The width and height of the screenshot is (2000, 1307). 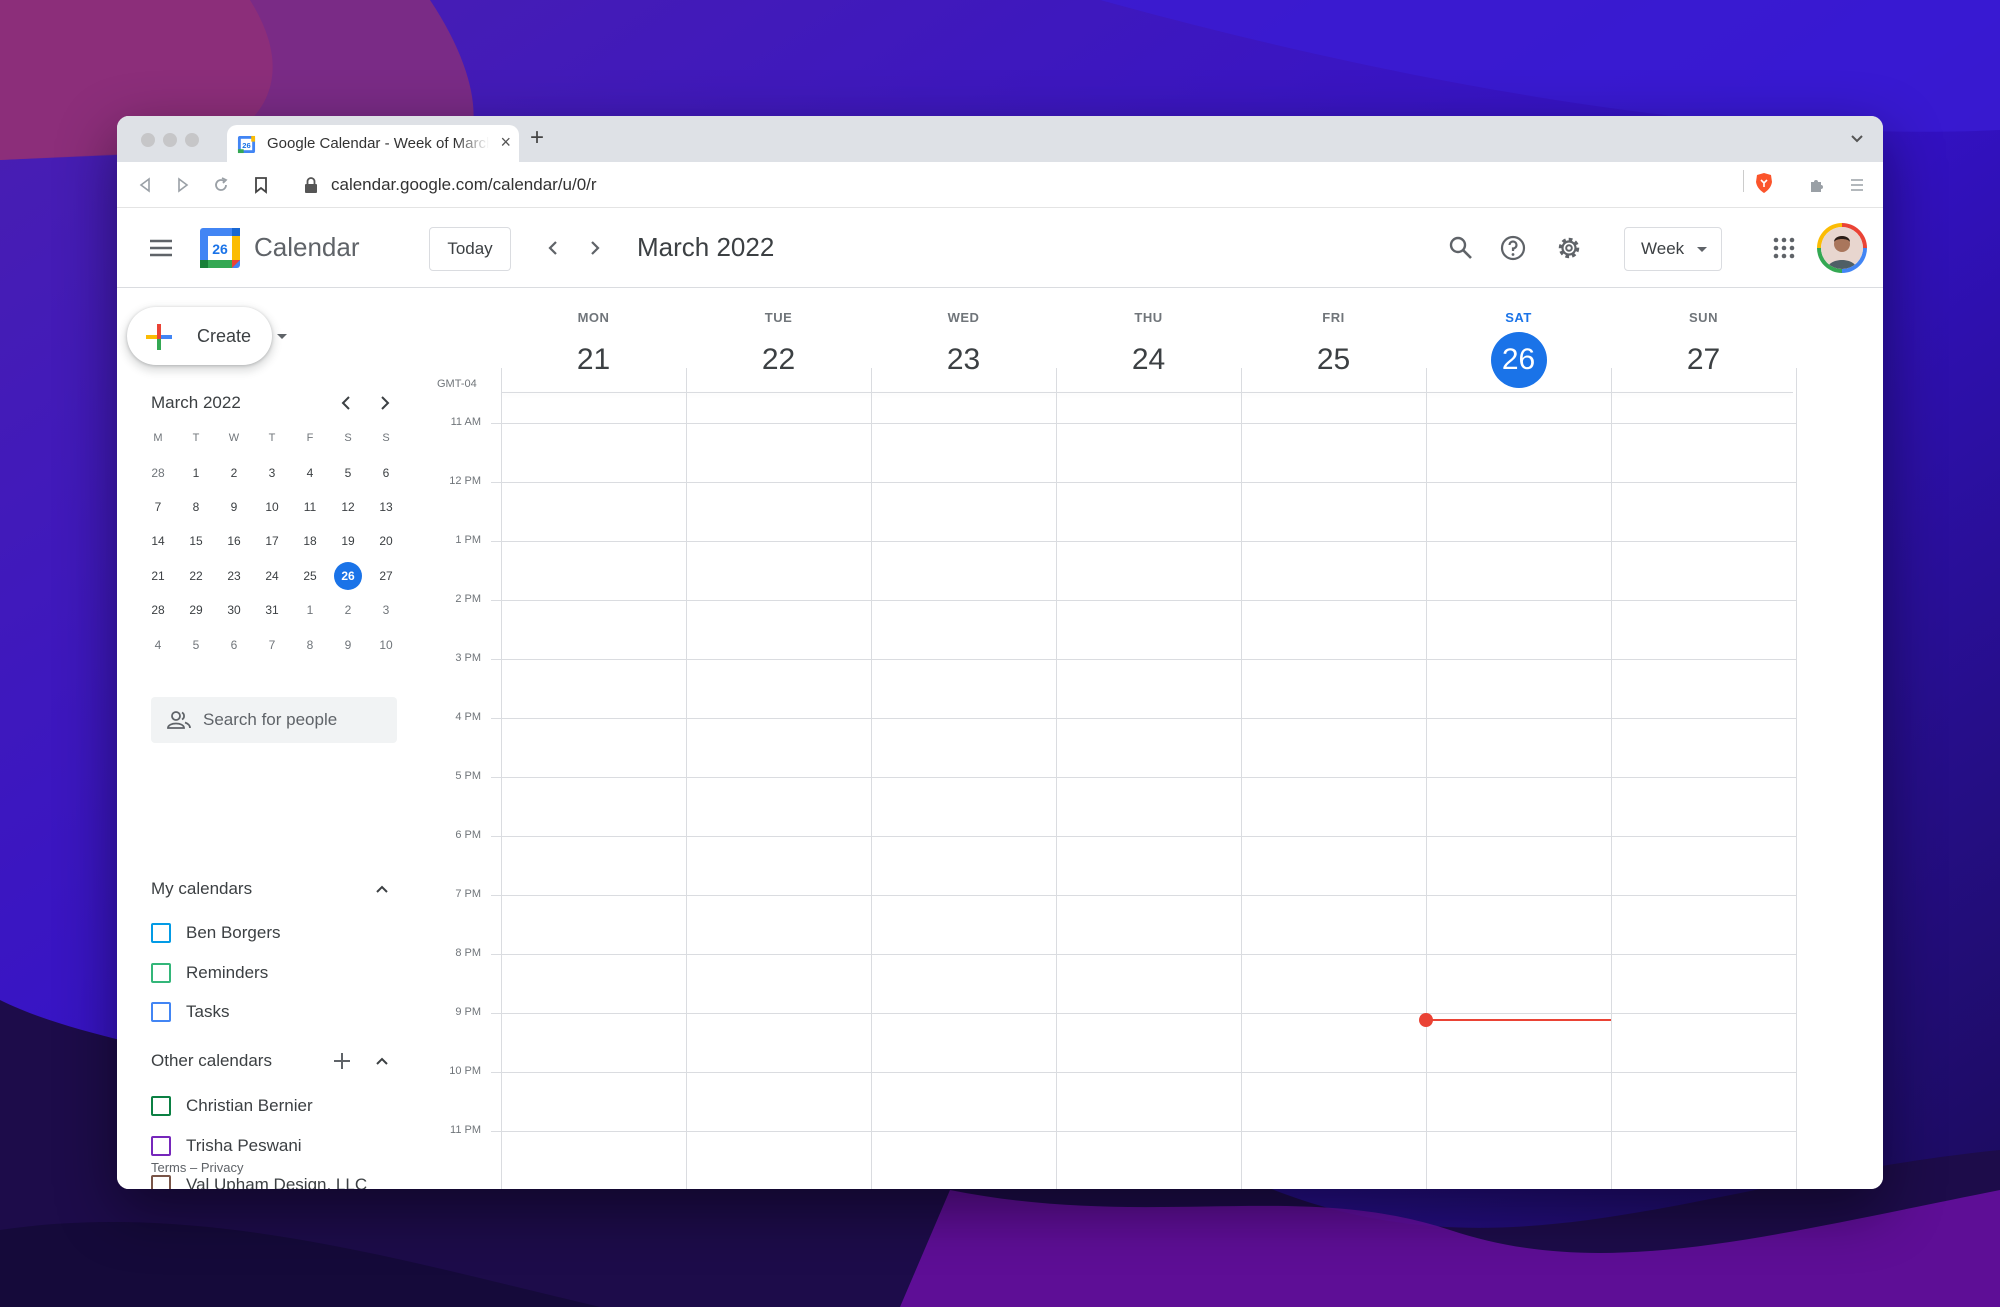 I want to click on mini-calendar-day: 27, so click(x=386, y=576).